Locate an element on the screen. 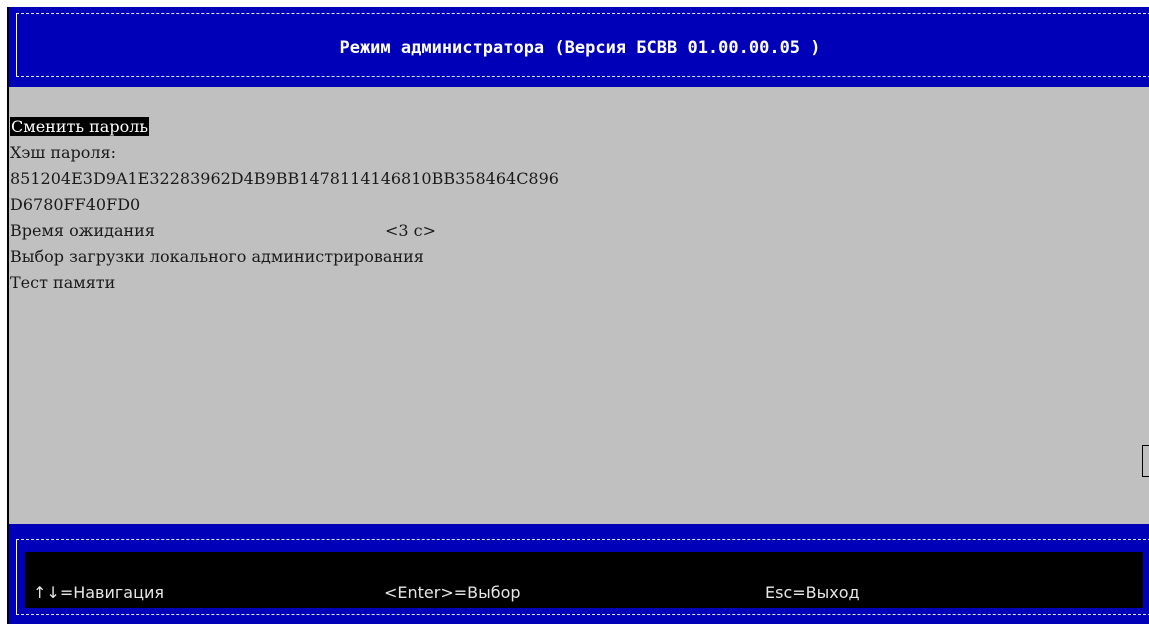 The image size is (1149, 624). timeout-value: <3 с> is located at coordinates (410, 231).